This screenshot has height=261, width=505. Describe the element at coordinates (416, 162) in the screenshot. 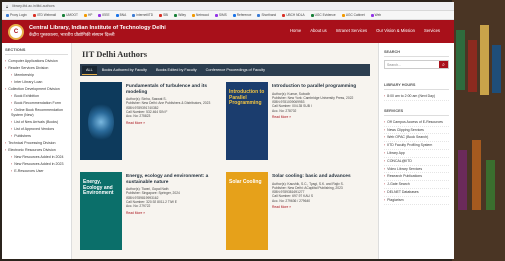

I see `service-link: CONCAL@IITD` at that location.